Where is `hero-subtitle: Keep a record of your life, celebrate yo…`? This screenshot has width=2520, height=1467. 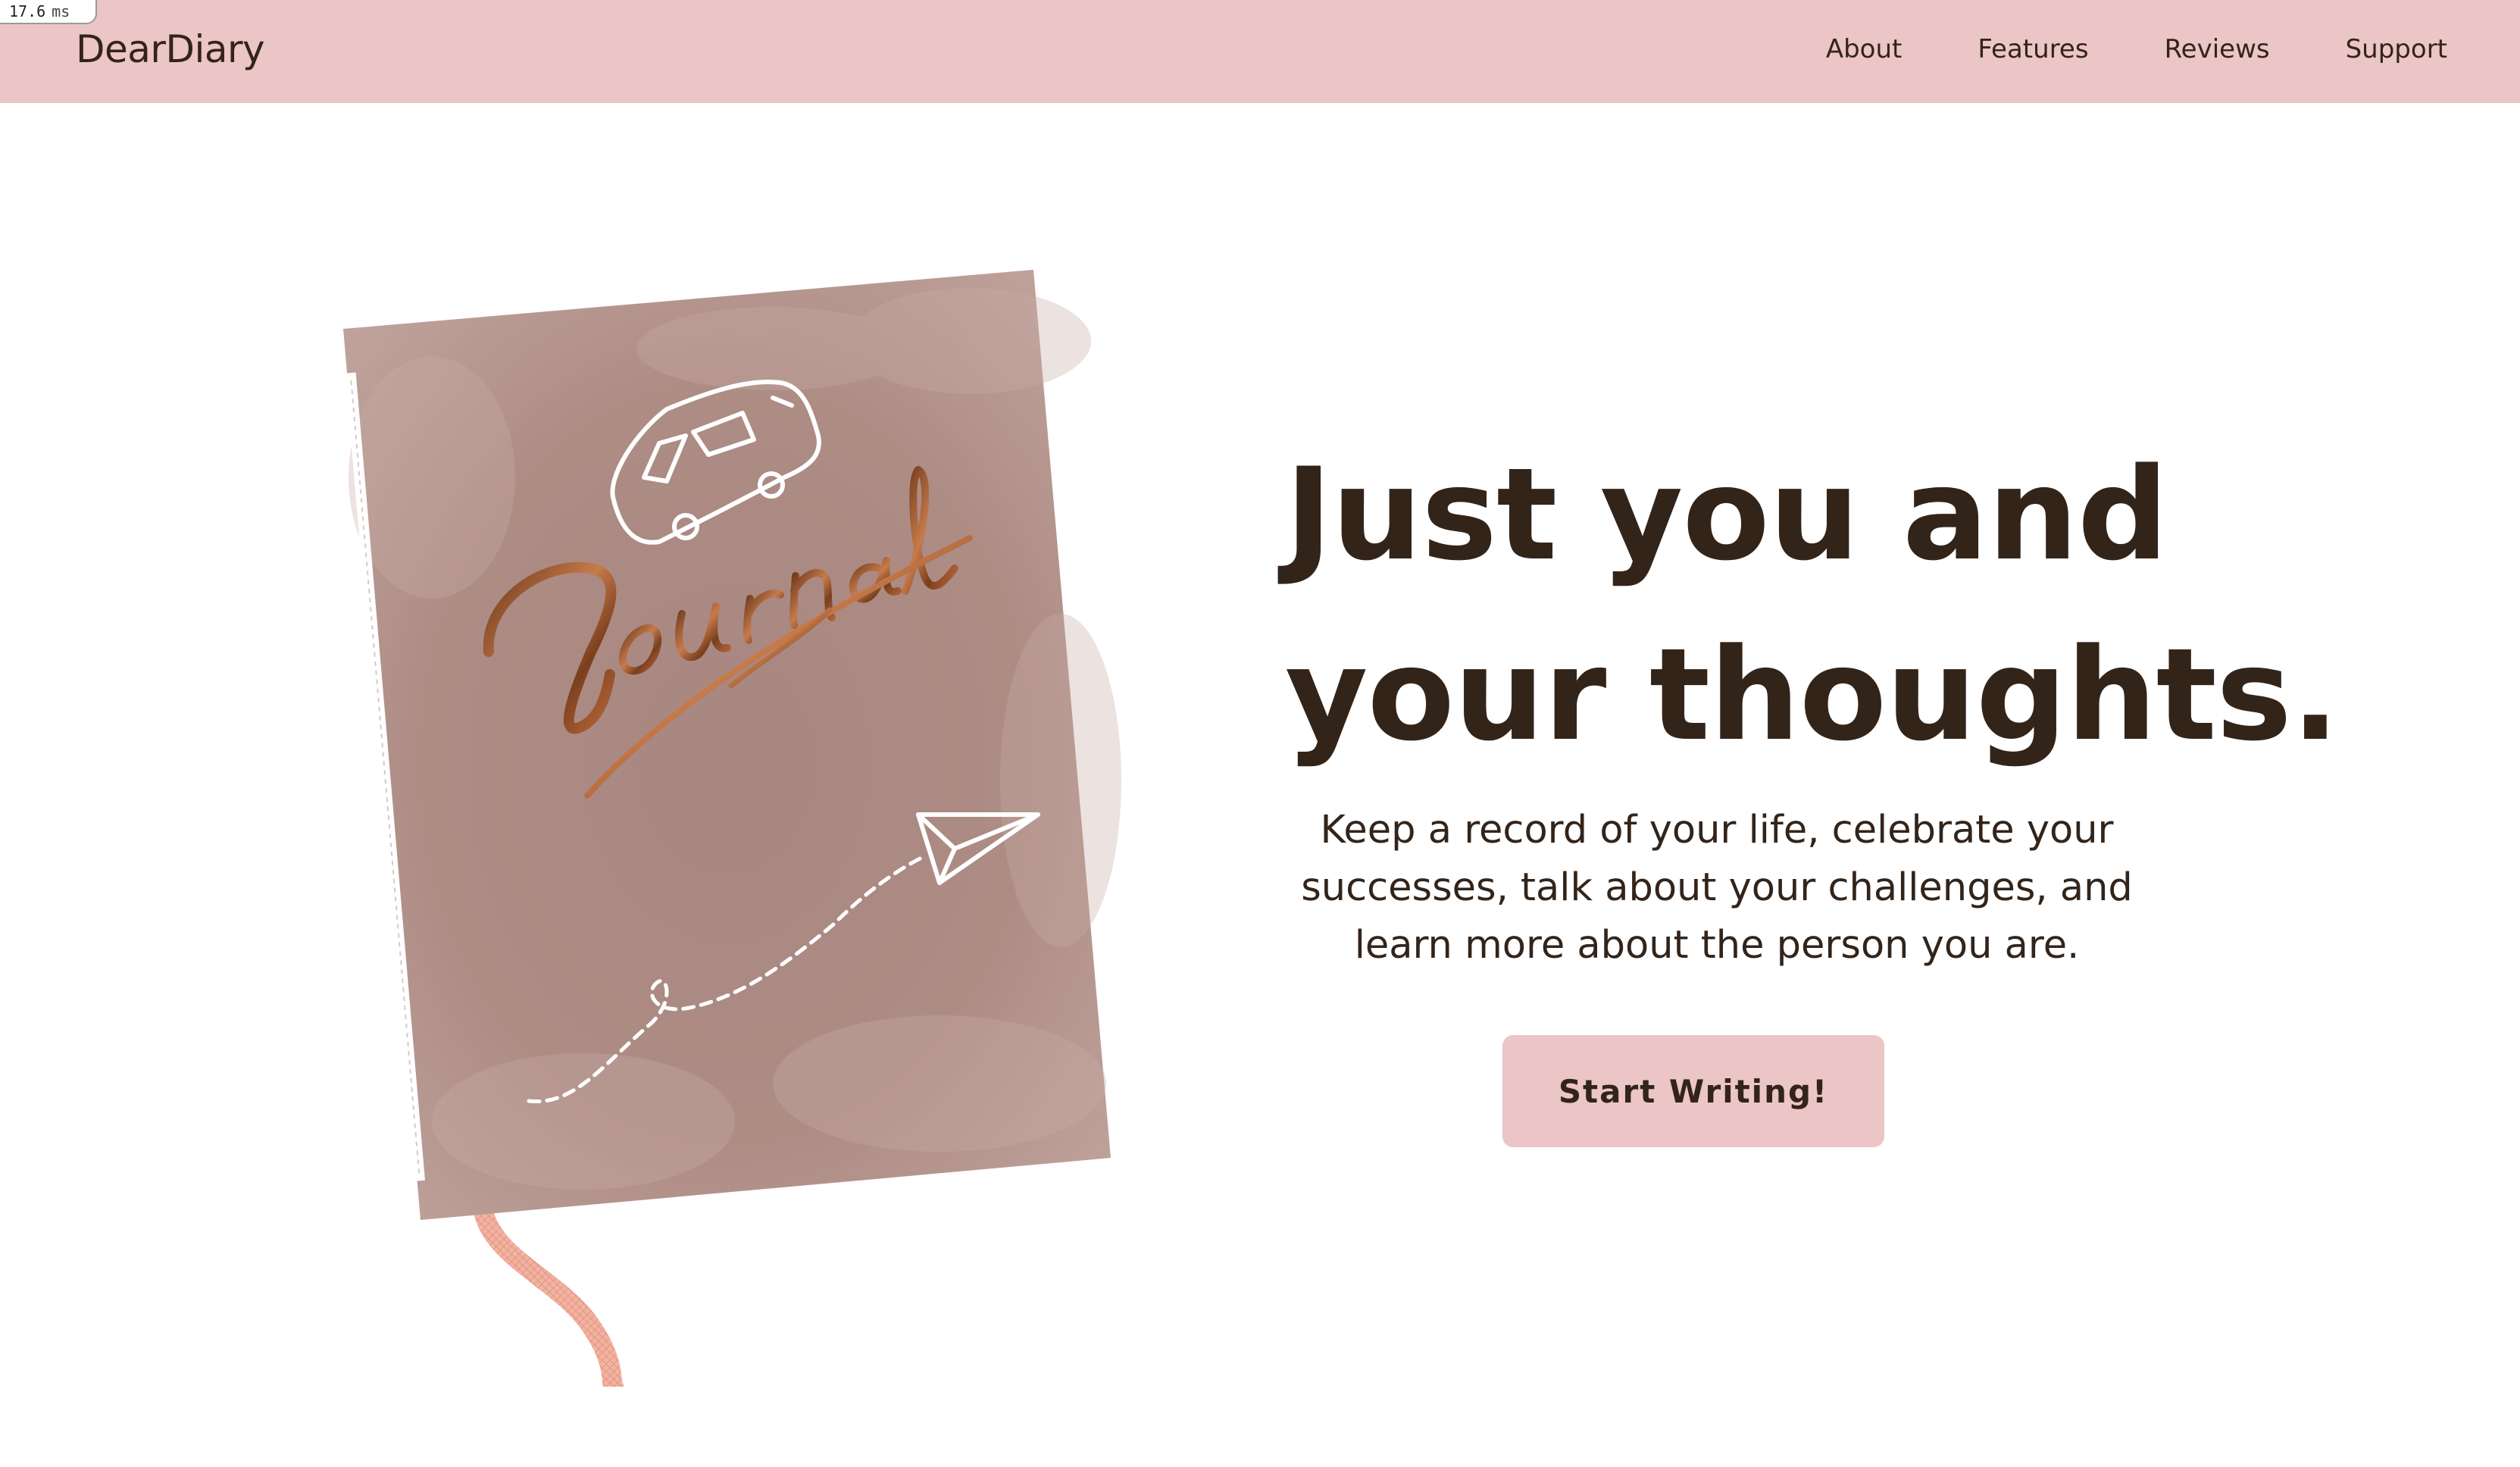
hero-subtitle: Keep a record of your life, celebrate yo… is located at coordinates (1717, 888).